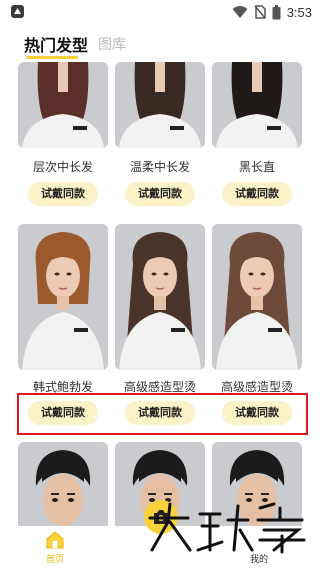  I want to click on hairstyle-title: 温柔中长发, so click(159, 167).